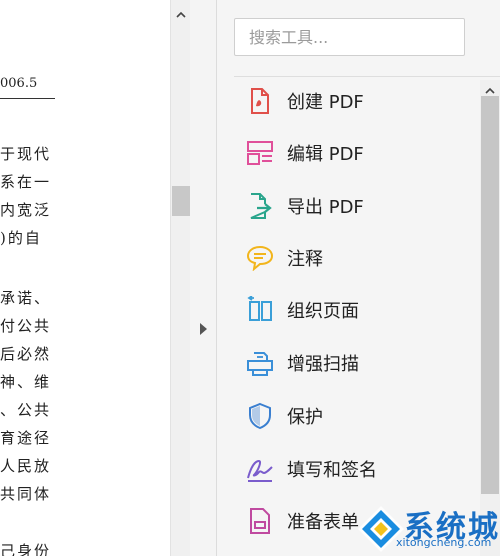  What do you see at coordinates (19, 83) in the screenshot?
I see `document-date-fragment: 006.5` at bounding box center [19, 83].